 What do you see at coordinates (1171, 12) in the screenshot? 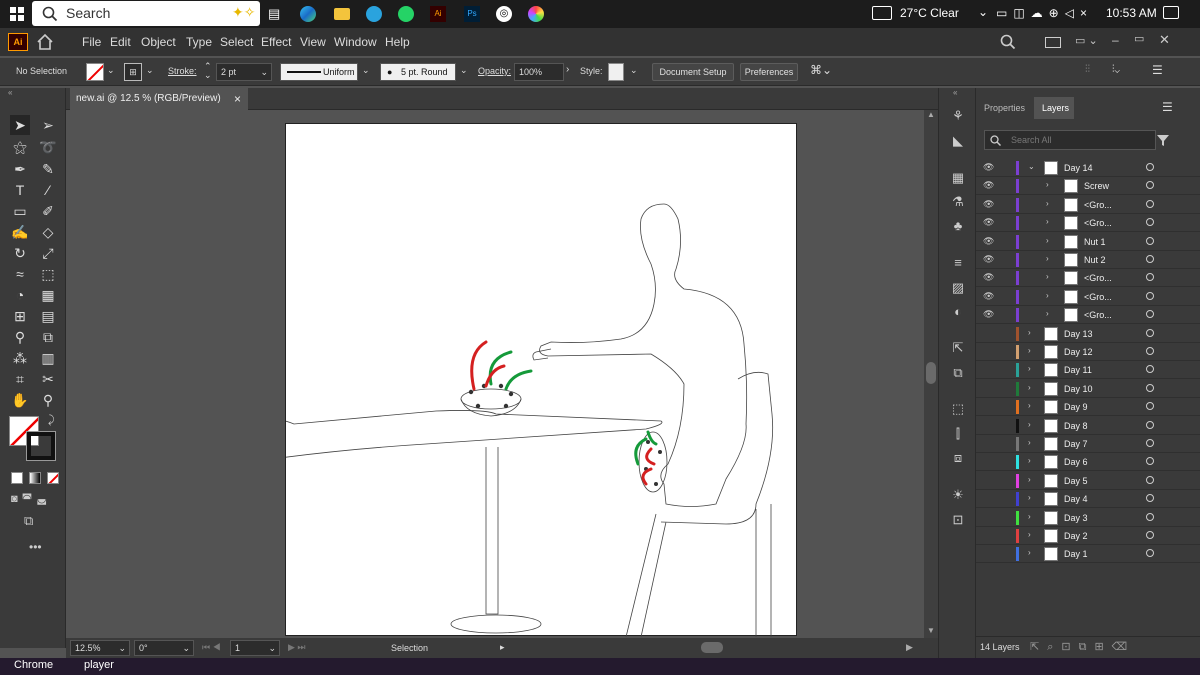
I see `notification-icon` at bounding box center [1171, 12].